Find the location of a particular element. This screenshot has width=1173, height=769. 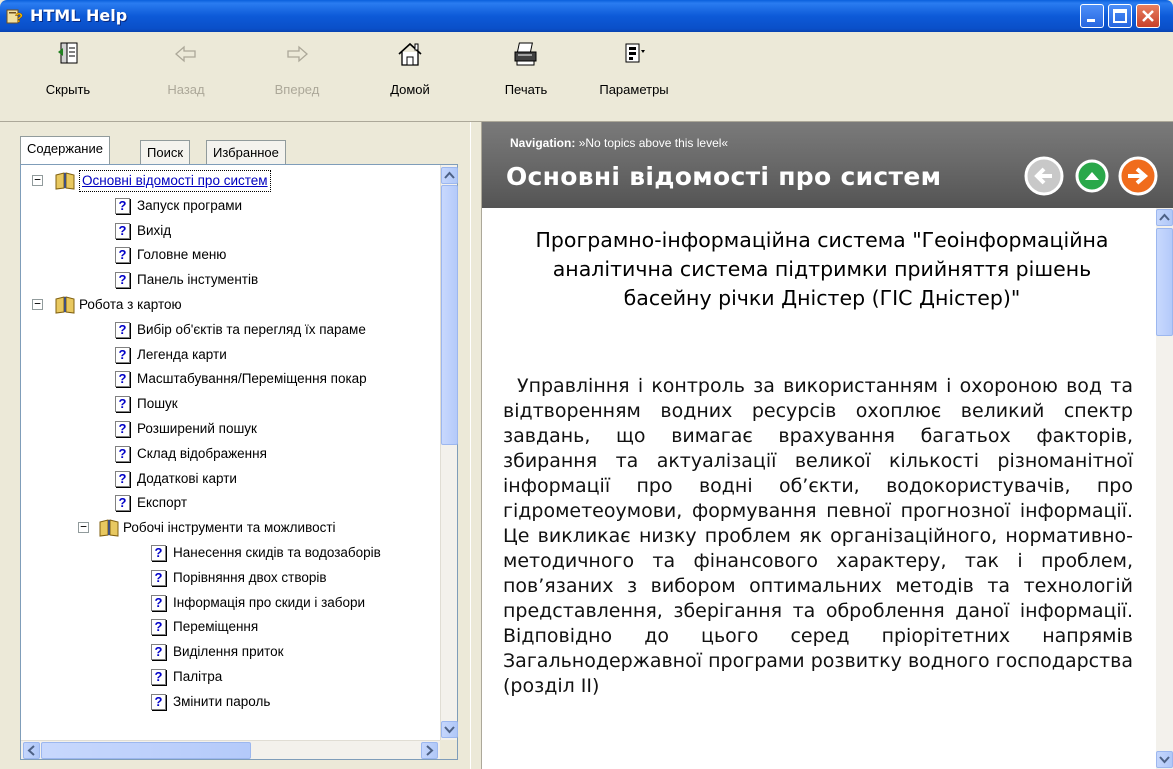

maximize-button is located at coordinates (1120, 16).